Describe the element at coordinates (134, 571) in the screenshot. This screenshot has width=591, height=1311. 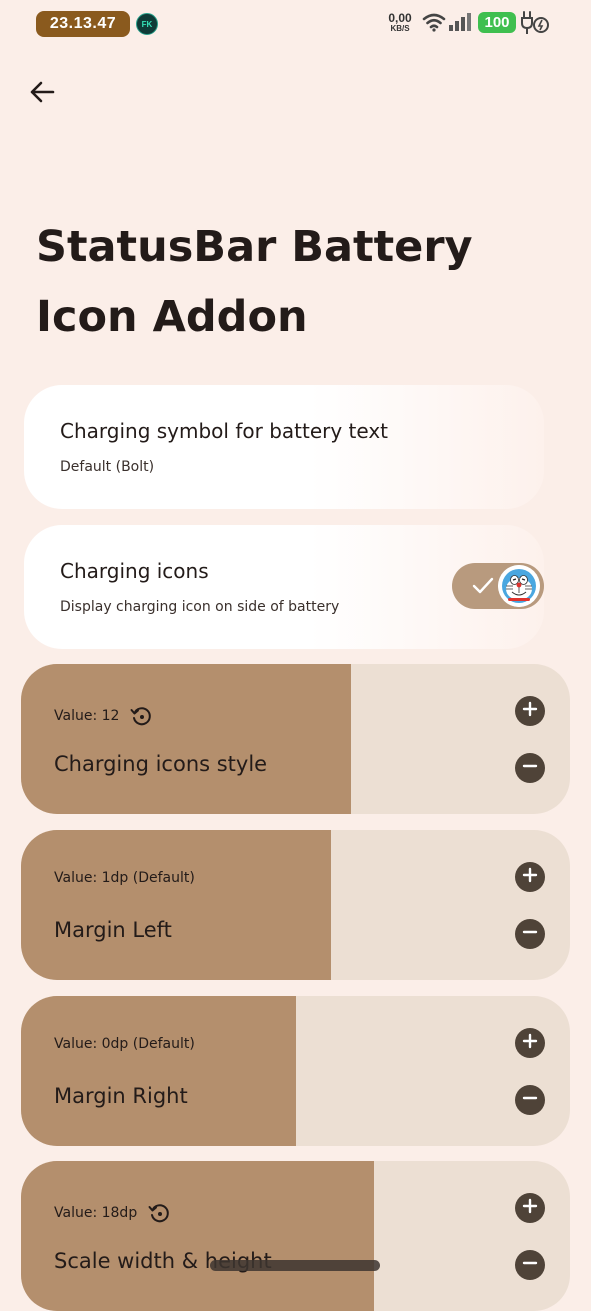
I see `setting-title: Charging icons` at that location.